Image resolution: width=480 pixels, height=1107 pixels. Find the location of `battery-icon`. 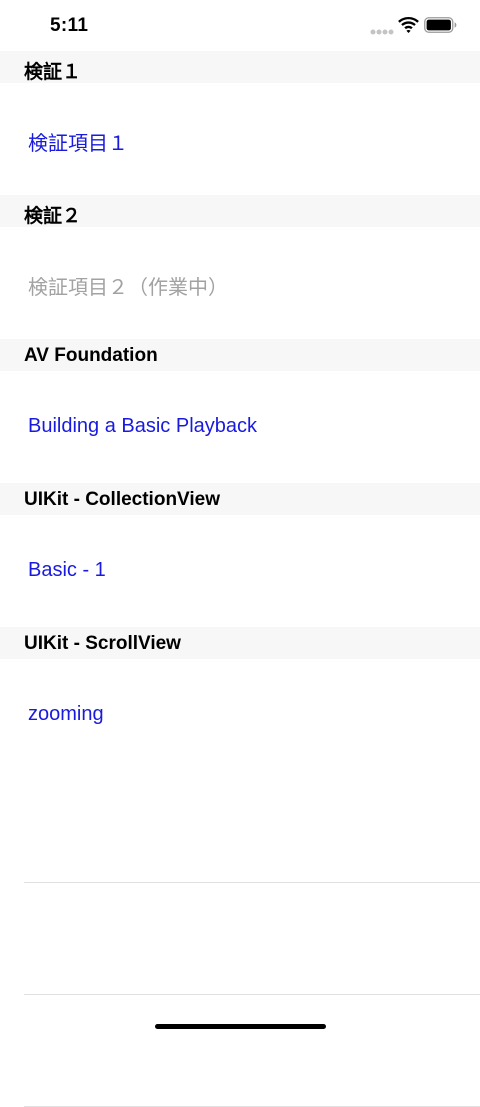

battery-icon is located at coordinates (440, 25).